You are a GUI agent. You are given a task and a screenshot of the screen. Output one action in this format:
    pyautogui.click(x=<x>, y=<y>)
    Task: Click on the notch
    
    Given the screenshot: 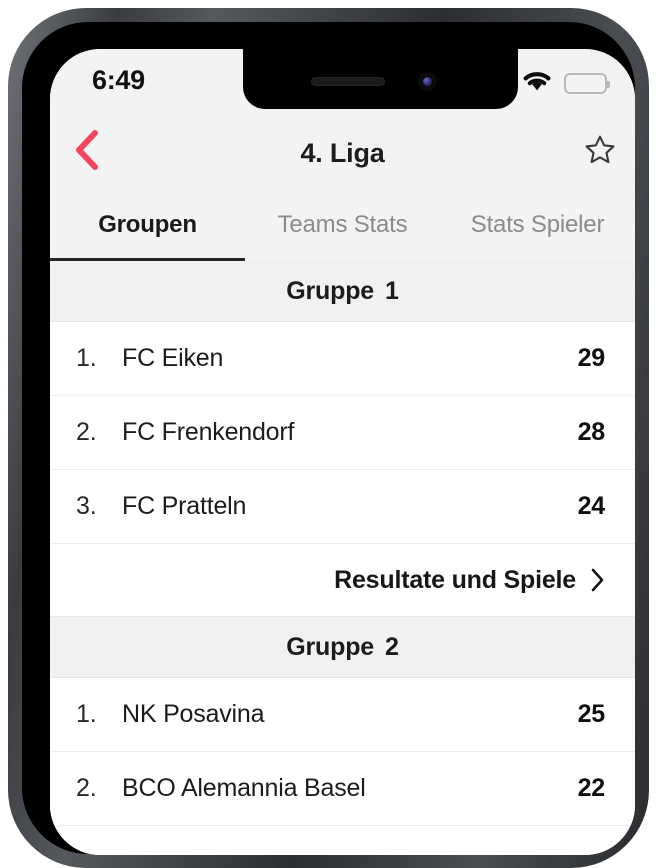 What is the action you would take?
    pyautogui.click(x=380, y=79)
    